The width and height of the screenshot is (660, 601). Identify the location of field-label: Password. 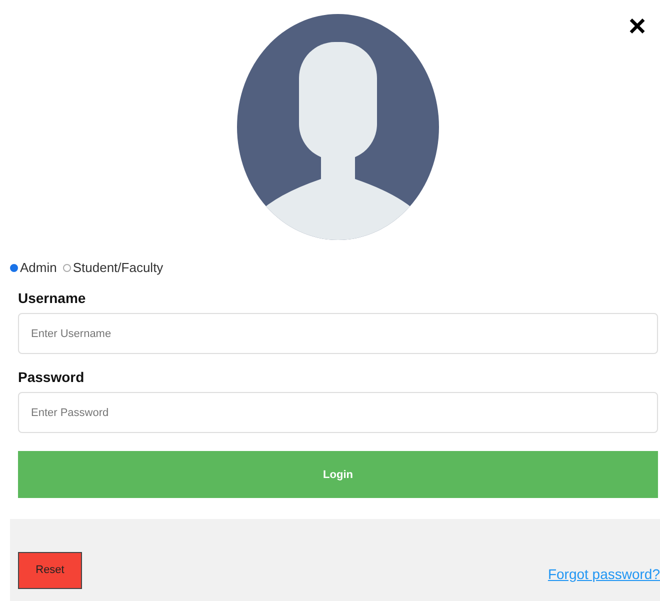
(52, 377).